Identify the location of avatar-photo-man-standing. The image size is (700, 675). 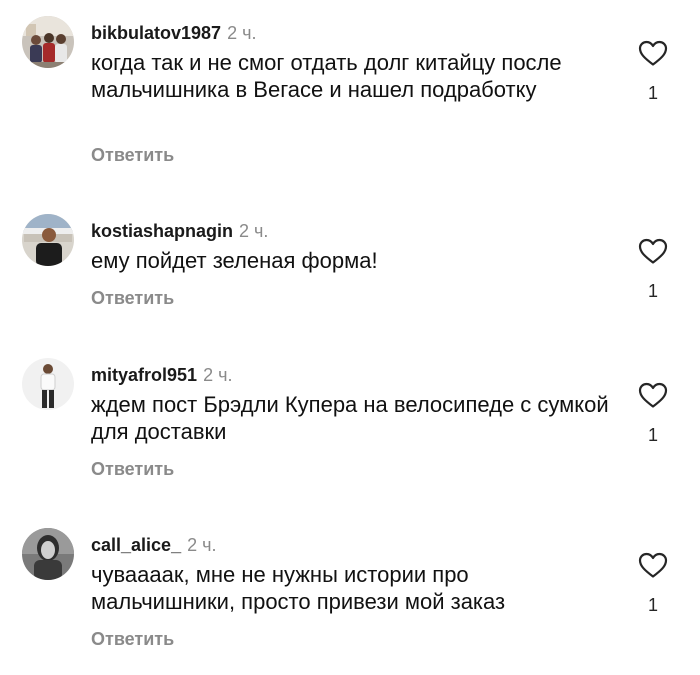
(48, 384).